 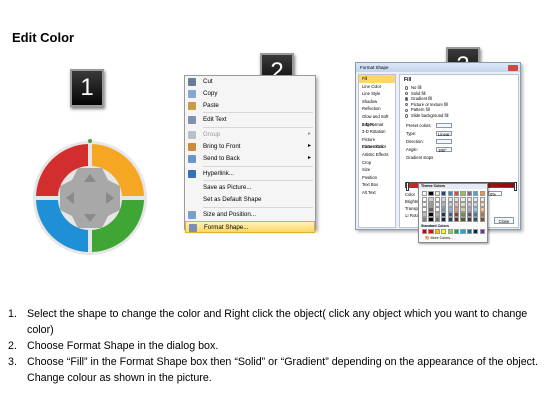 What do you see at coordinates (444, 134) in the screenshot?
I see `field-input: Linear` at bounding box center [444, 134].